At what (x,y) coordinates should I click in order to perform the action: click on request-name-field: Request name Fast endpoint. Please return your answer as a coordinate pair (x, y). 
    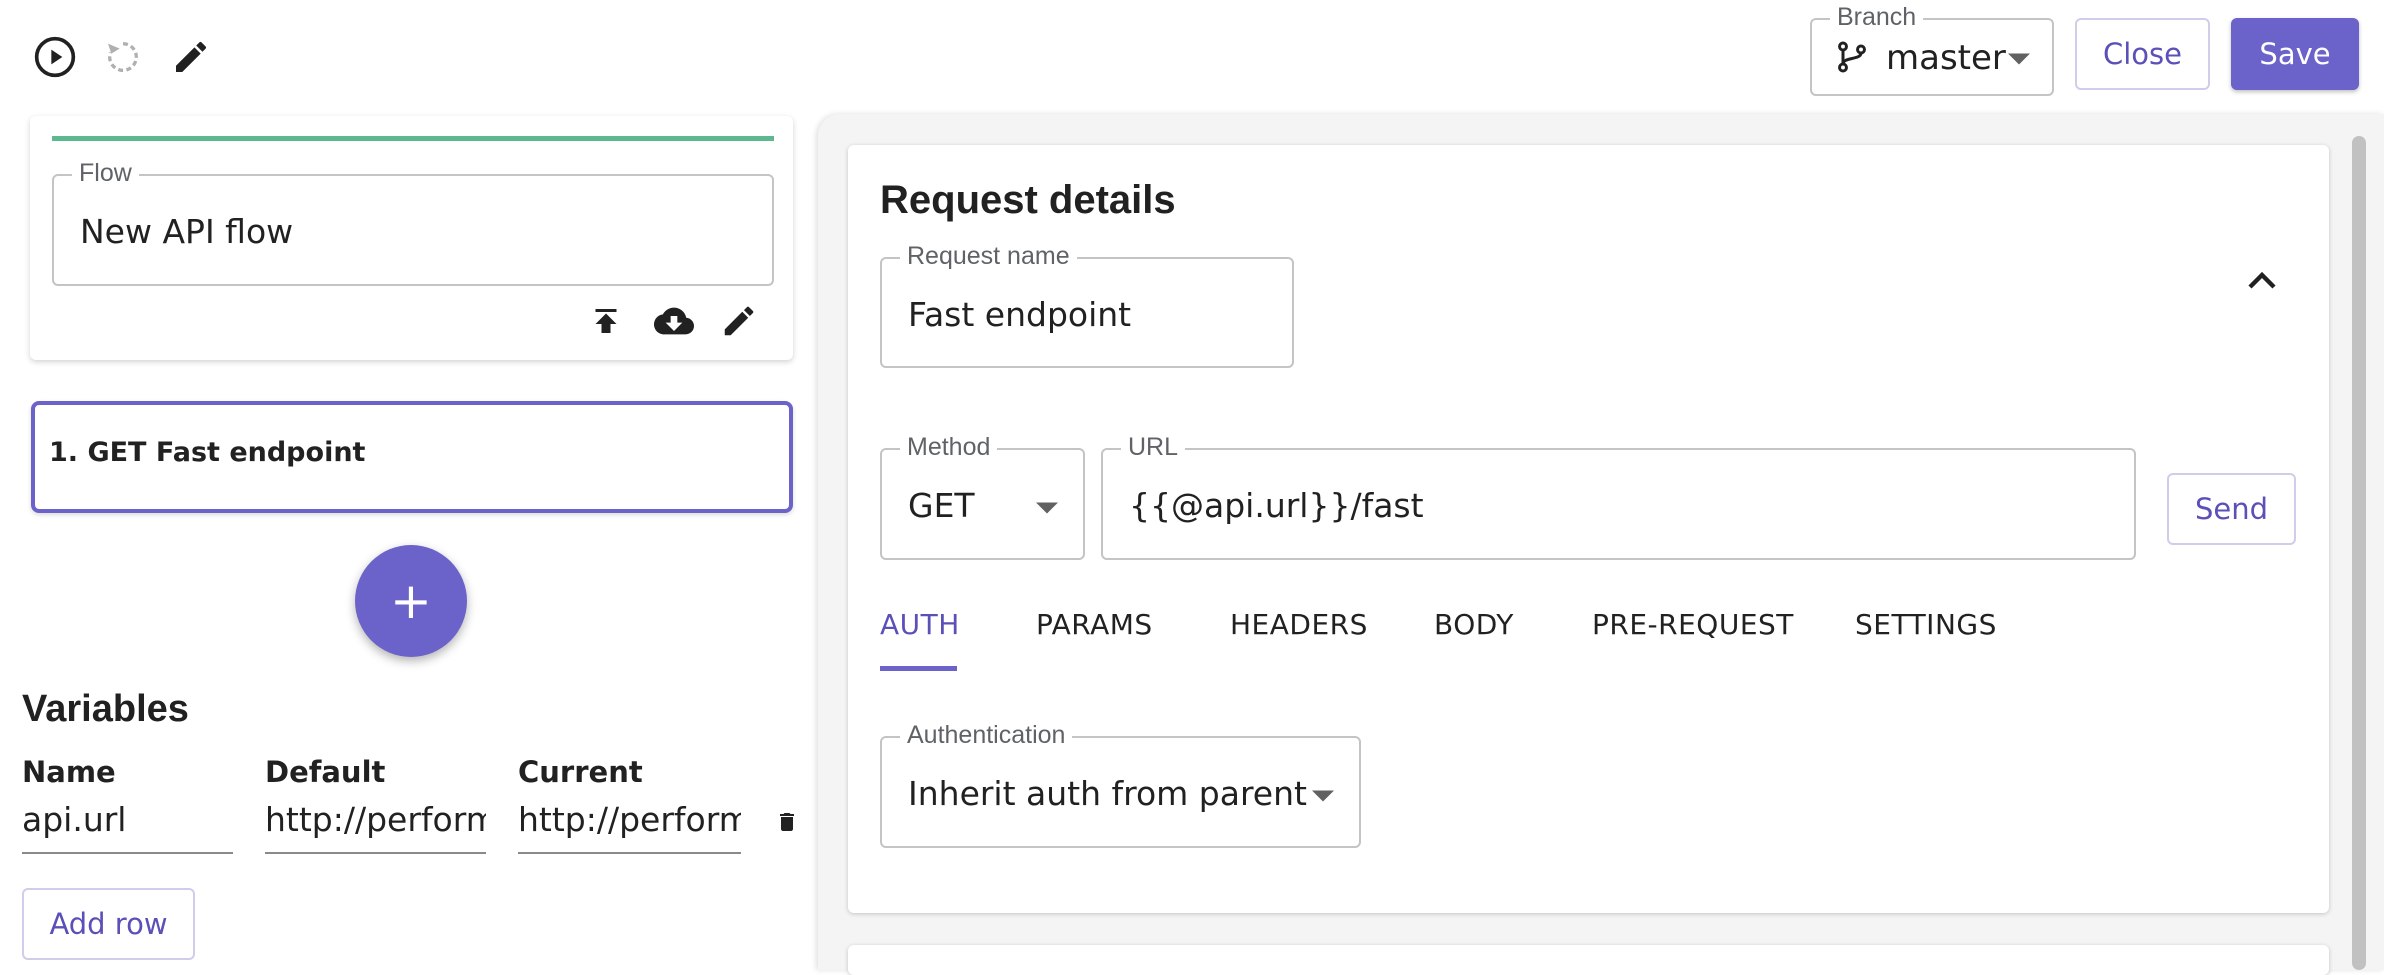
    Looking at the image, I should click on (1087, 305).